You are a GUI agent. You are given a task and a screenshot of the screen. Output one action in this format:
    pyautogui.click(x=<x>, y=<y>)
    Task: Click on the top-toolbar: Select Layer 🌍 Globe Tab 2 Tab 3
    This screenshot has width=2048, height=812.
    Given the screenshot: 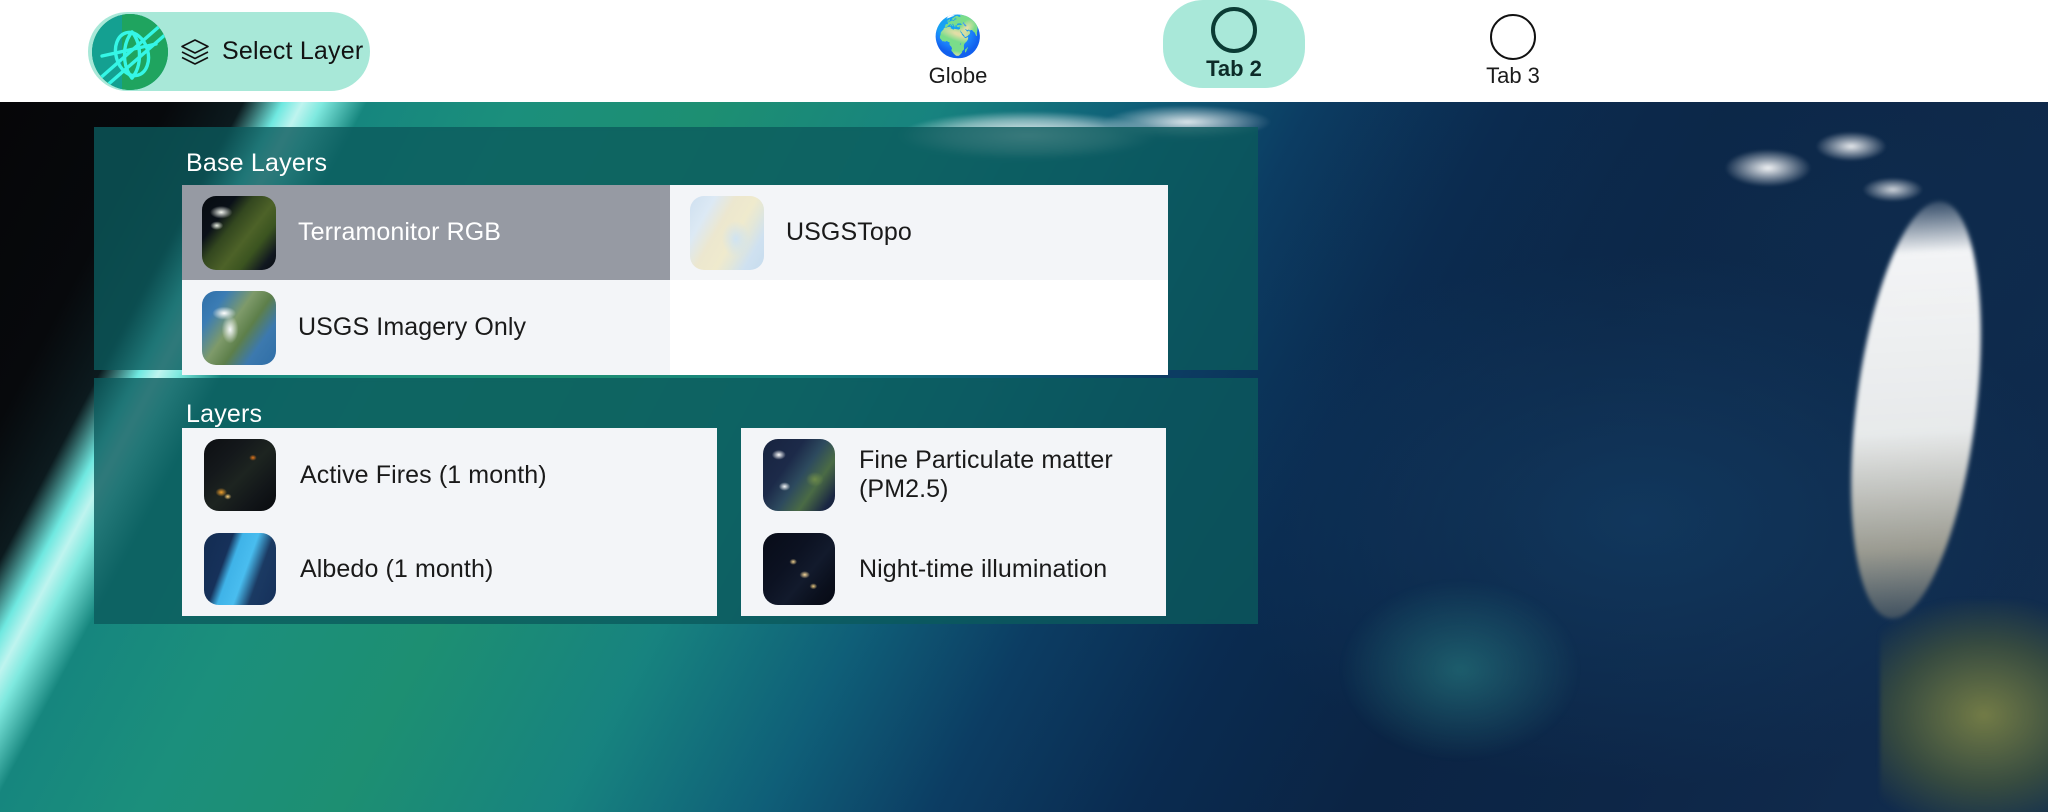 What is the action you would take?
    pyautogui.click(x=1024, y=51)
    